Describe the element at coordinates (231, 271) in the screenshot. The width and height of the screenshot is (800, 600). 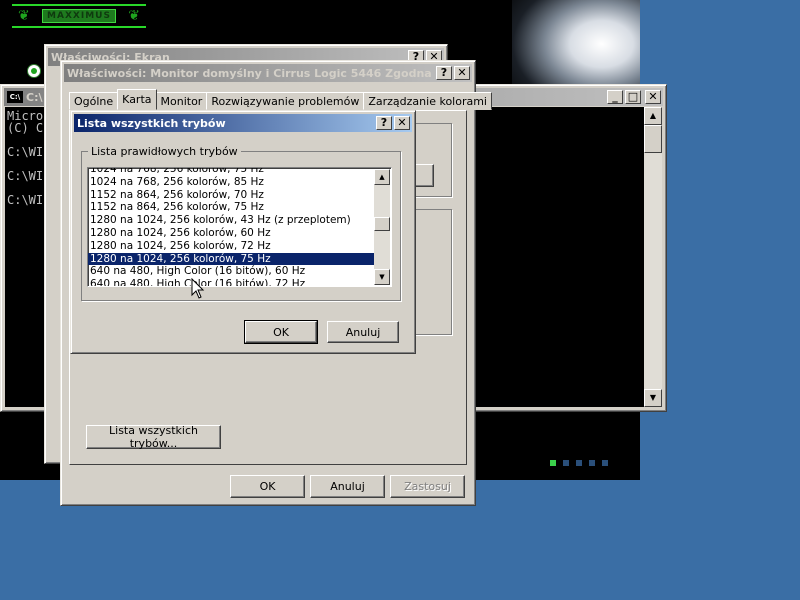
I see `list-item: 640 na 480, High Color (16 bitów), 60 Hz` at that location.